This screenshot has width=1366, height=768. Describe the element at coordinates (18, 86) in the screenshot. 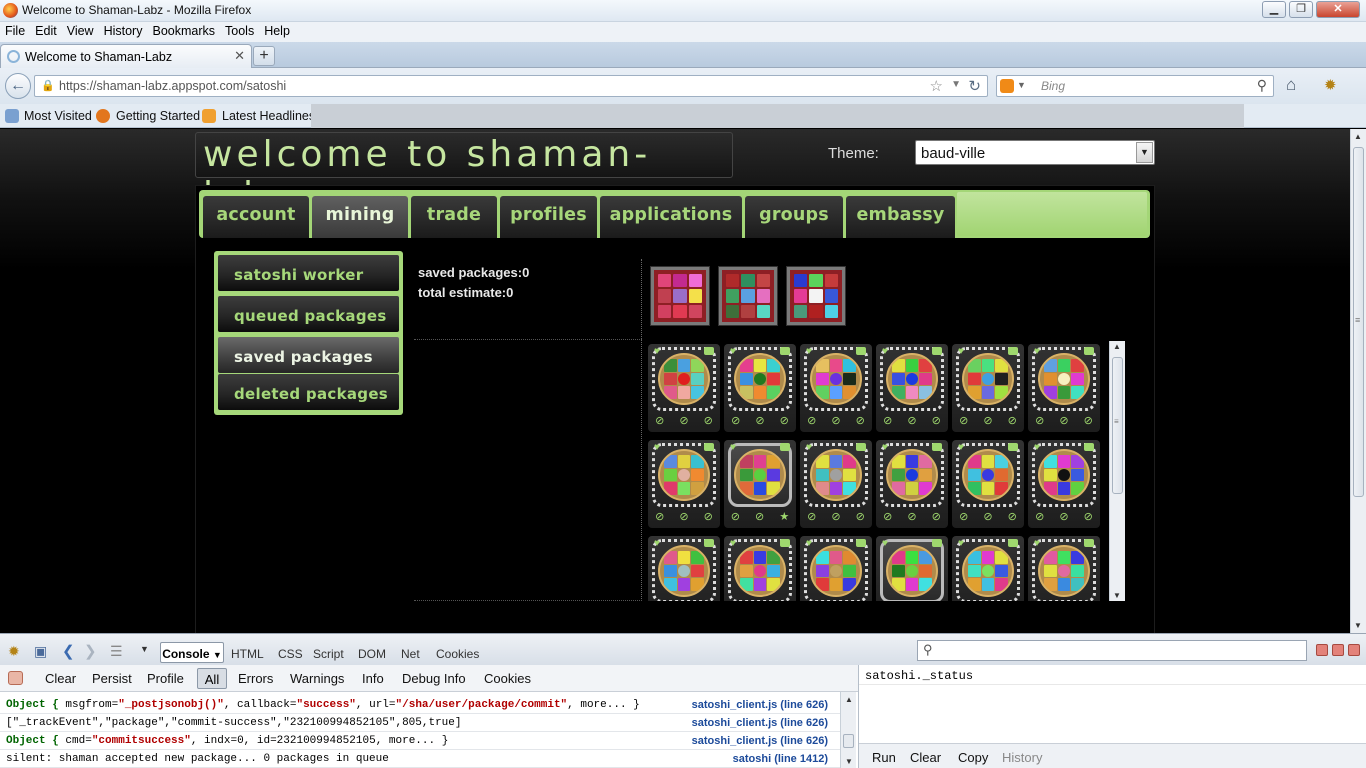

I see `back-button: ←` at that location.